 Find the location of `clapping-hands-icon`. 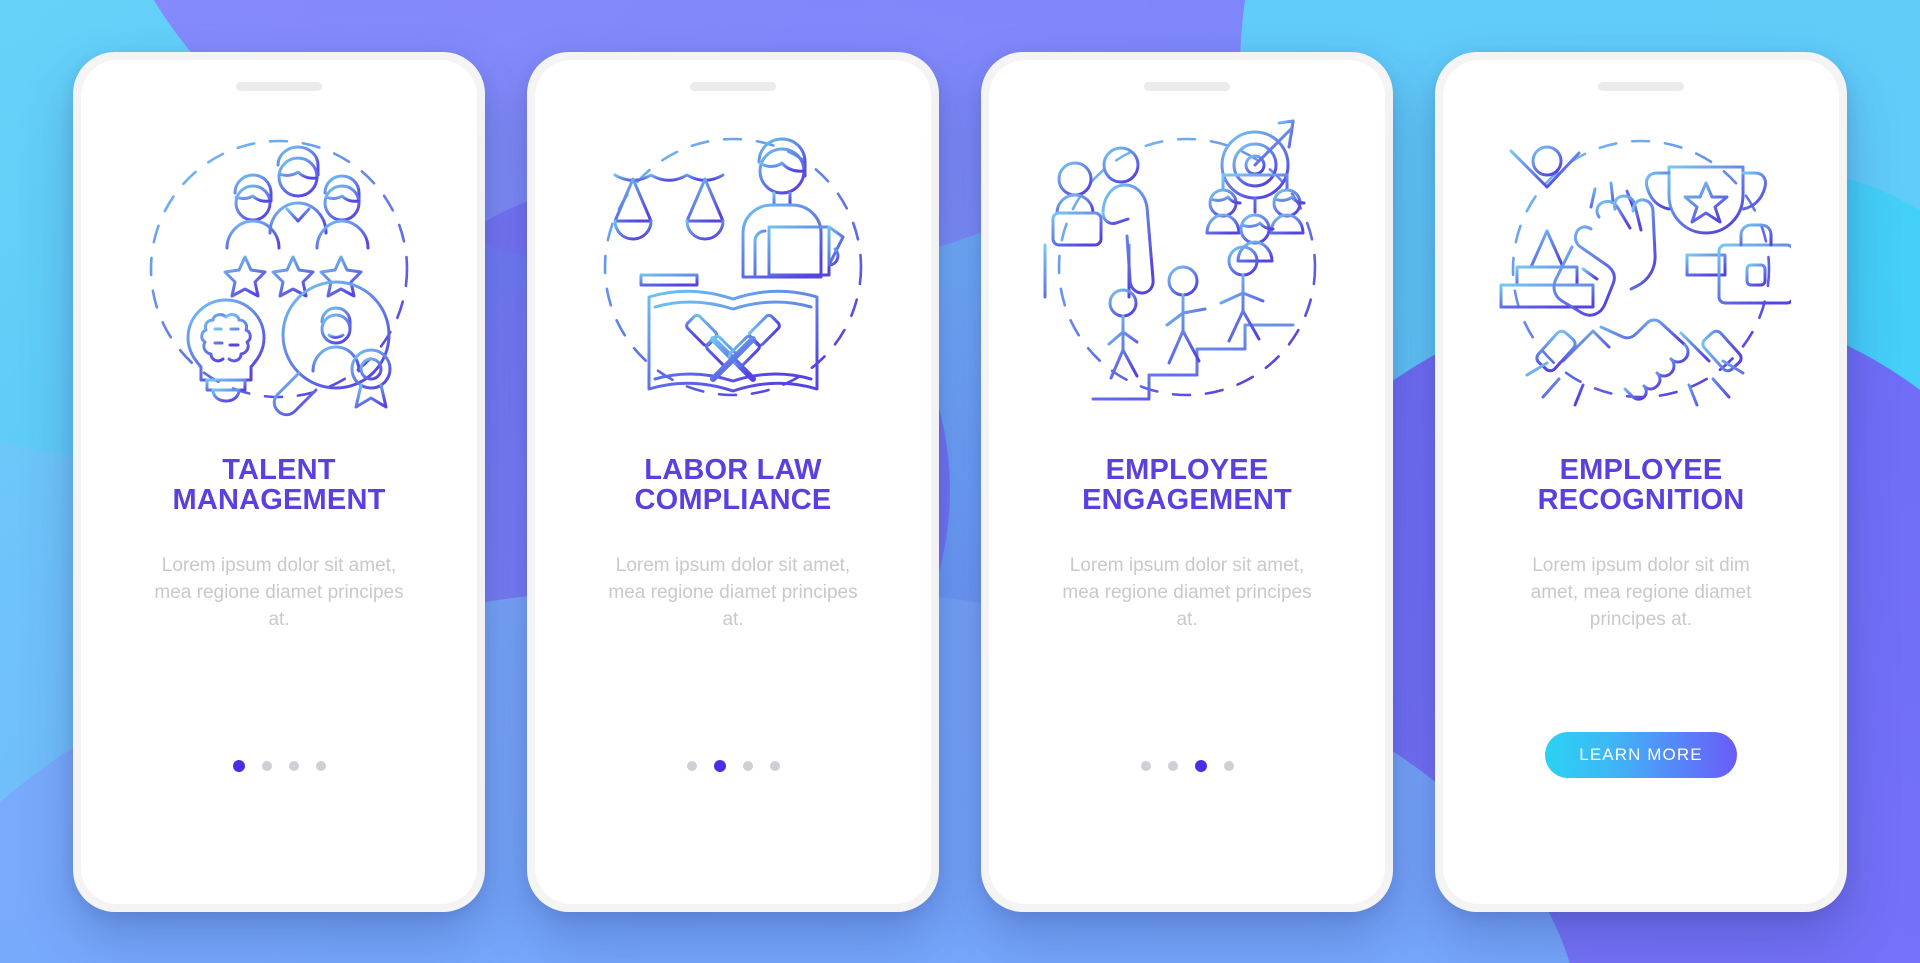

clapping-hands-icon is located at coordinates (1604, 249).